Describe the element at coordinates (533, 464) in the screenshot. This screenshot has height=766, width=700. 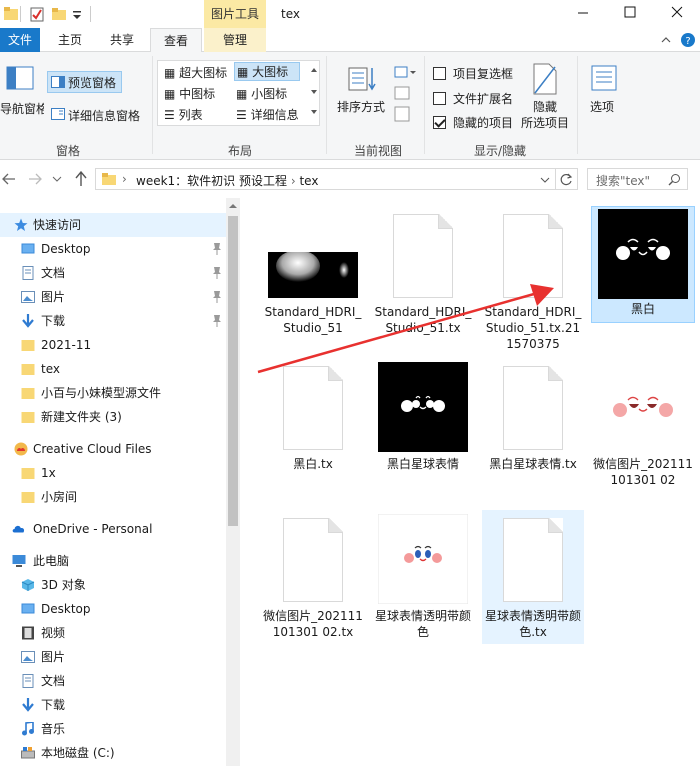
I see `file-name: 黑白星球表情.tx` at that location.